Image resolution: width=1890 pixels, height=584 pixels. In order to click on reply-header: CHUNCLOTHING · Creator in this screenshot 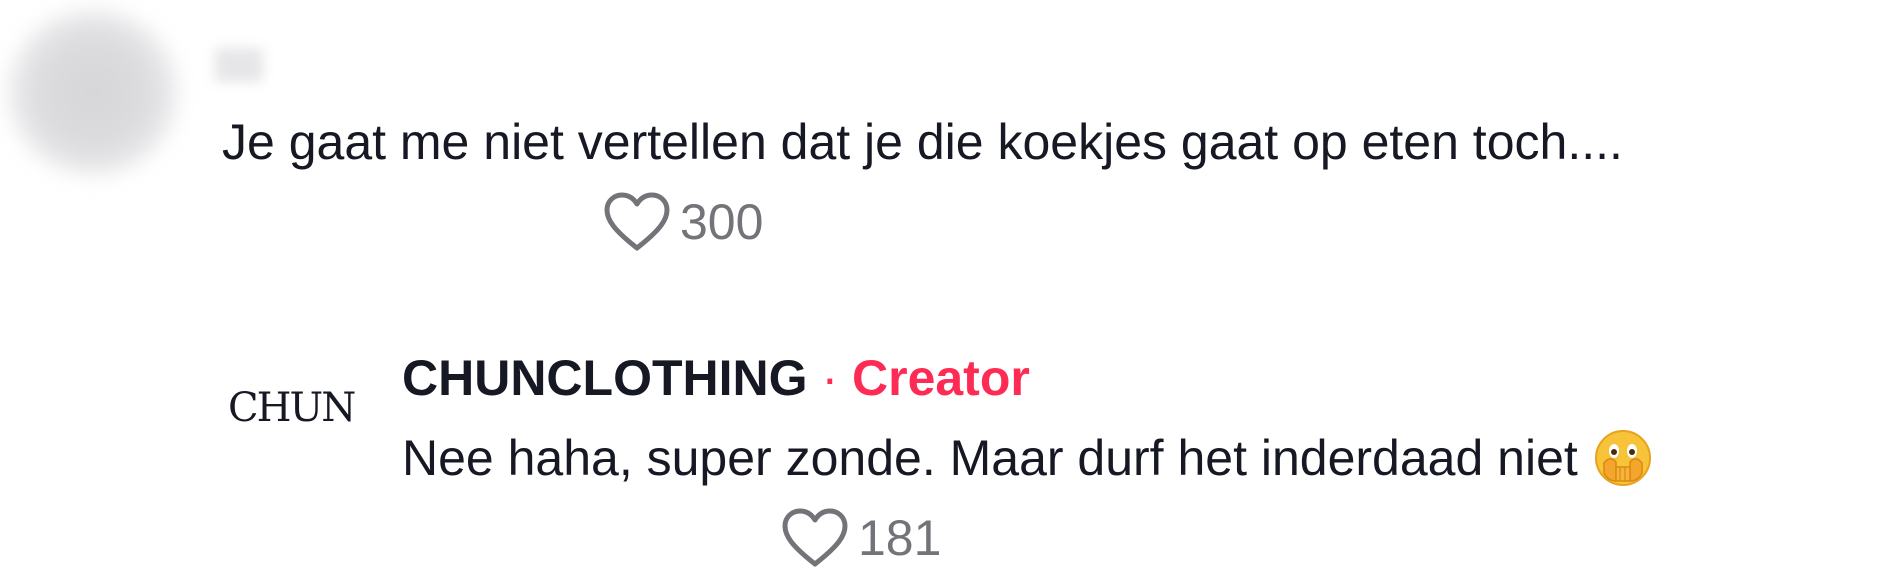, I will do `click(716, 378)`.